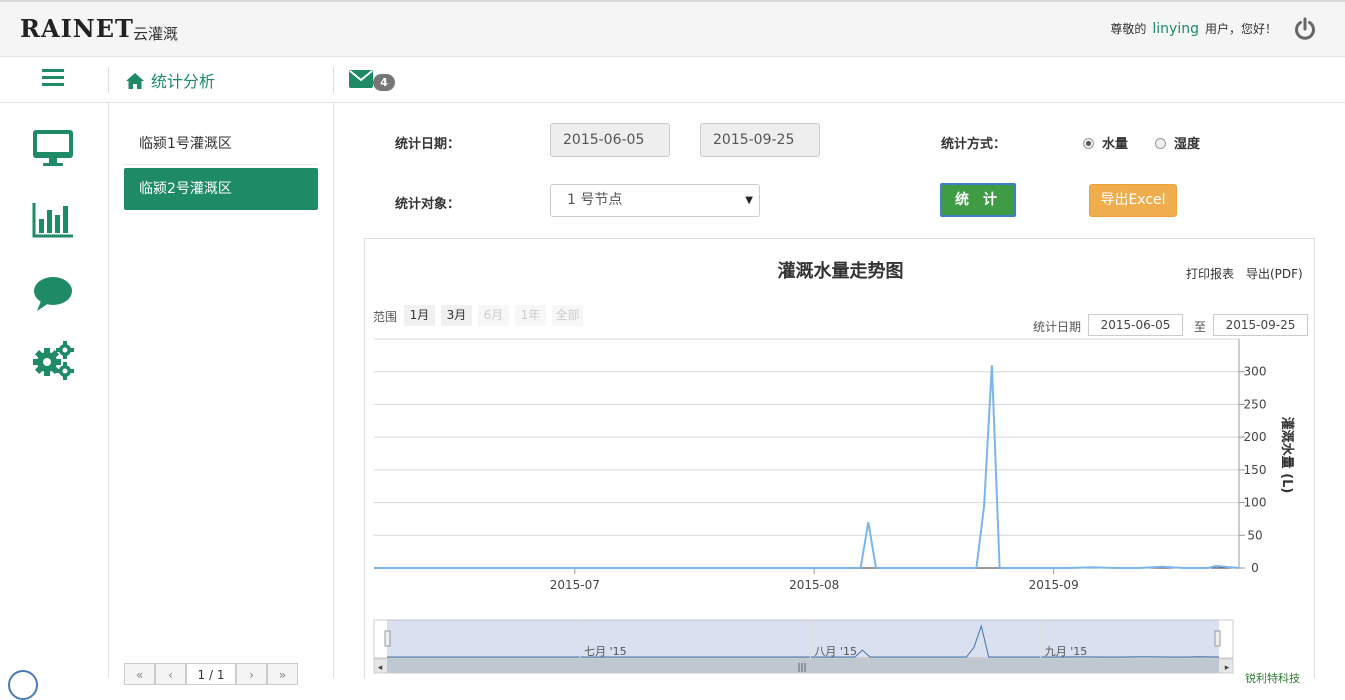 Image resolution: width=1345 pixels, height=700 pixels. I want to click on mode-label: 统计方式：, so click(974, 144).